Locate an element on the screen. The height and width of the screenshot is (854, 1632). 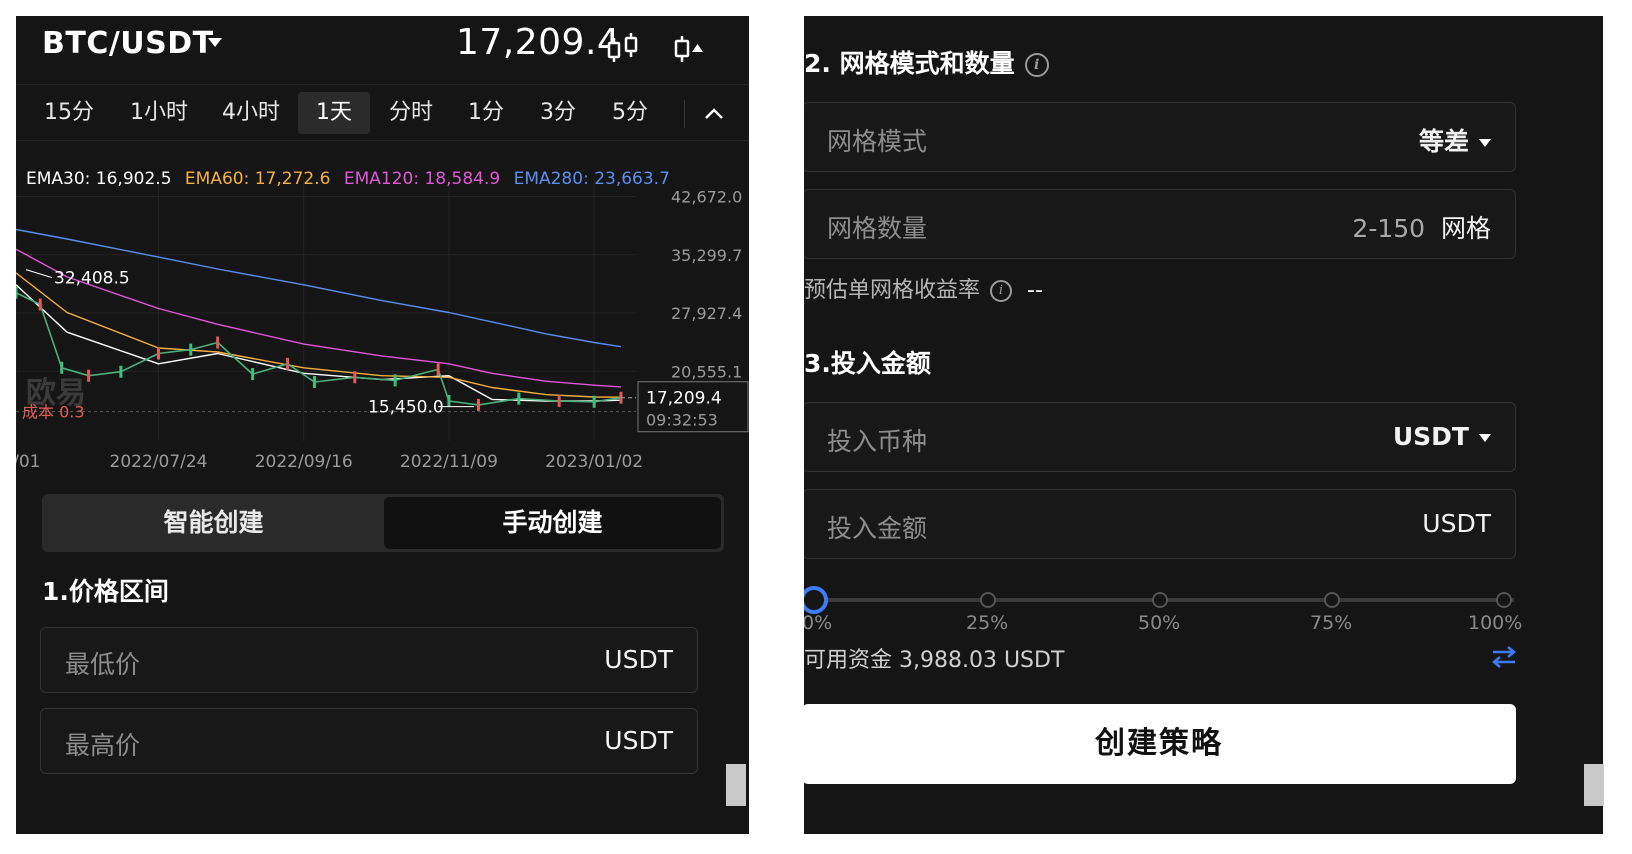
y-tick-label: 35,299.7 is located at coordinates (706, 255).